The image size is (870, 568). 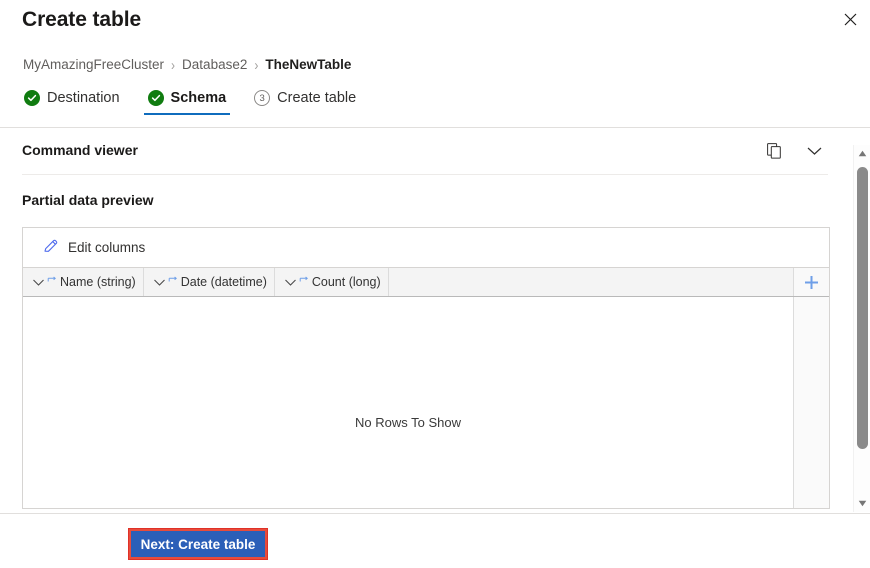 I want to click on column-header-name-label: Name (string), so click(x=98, y=282).